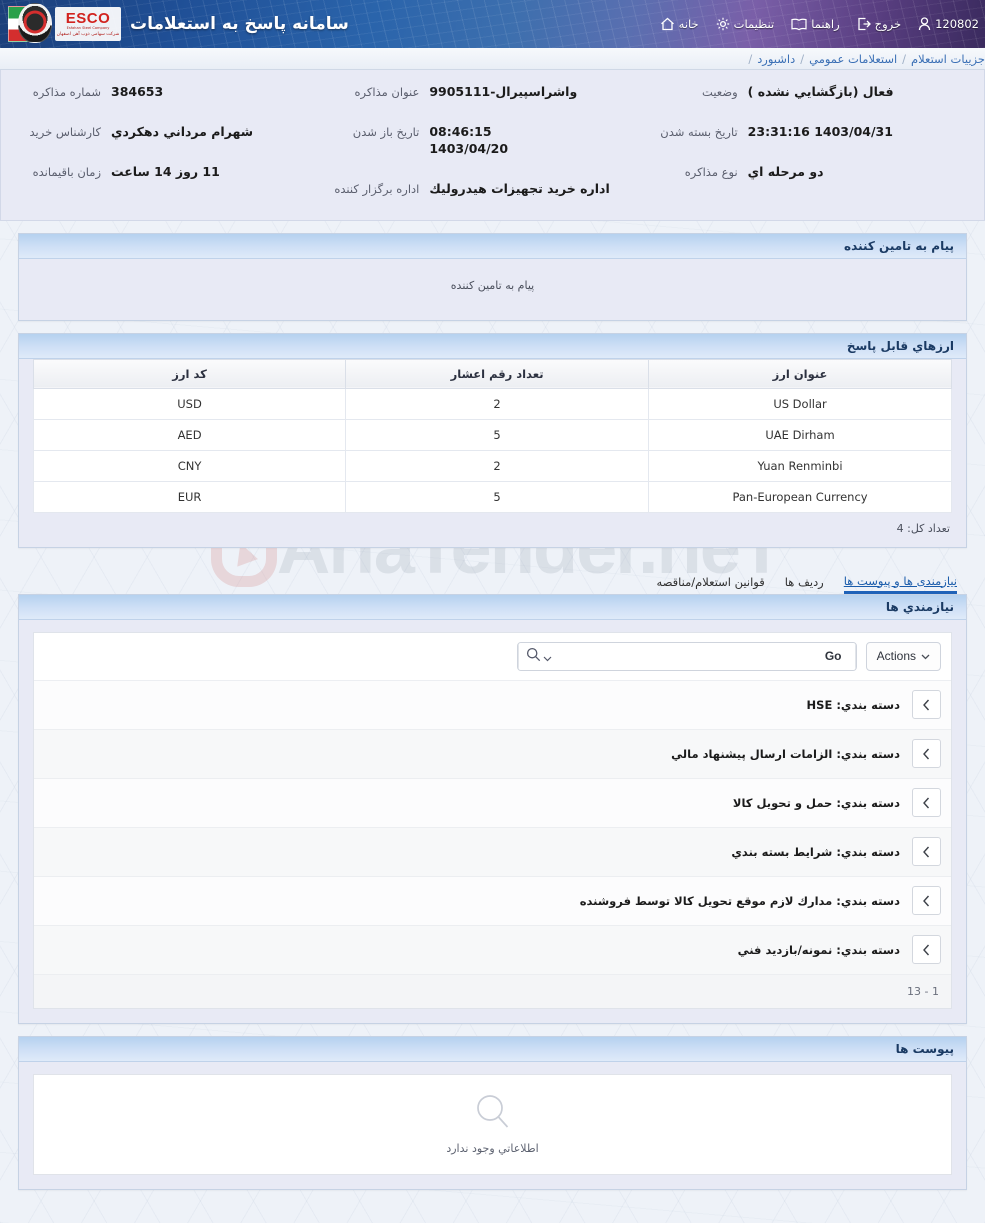 The height and width of the screenshot is (1223, 985). I want to click on nav-item-logout: خروج, so click(879, 24).